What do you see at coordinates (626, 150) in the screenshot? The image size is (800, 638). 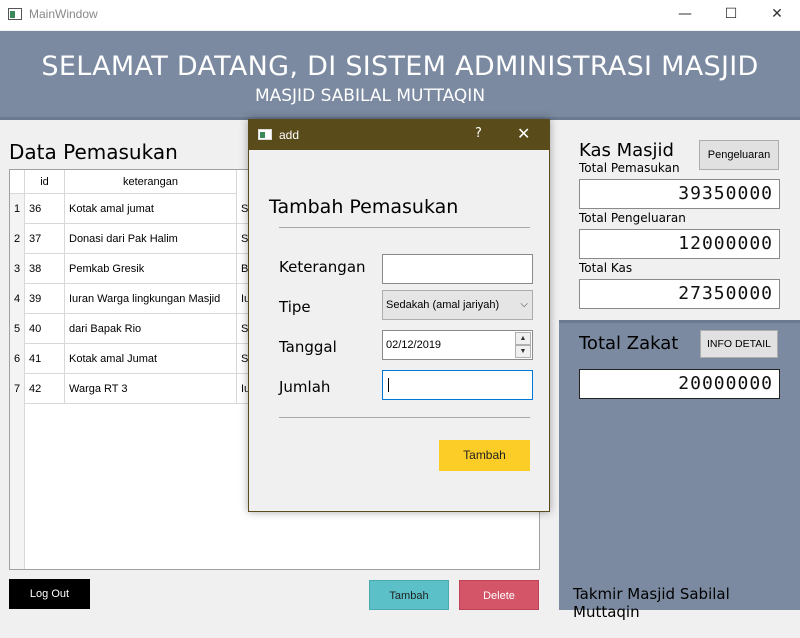 I see `kas-masjid-title: Kas Masjid` at bounding box center [626, 150].